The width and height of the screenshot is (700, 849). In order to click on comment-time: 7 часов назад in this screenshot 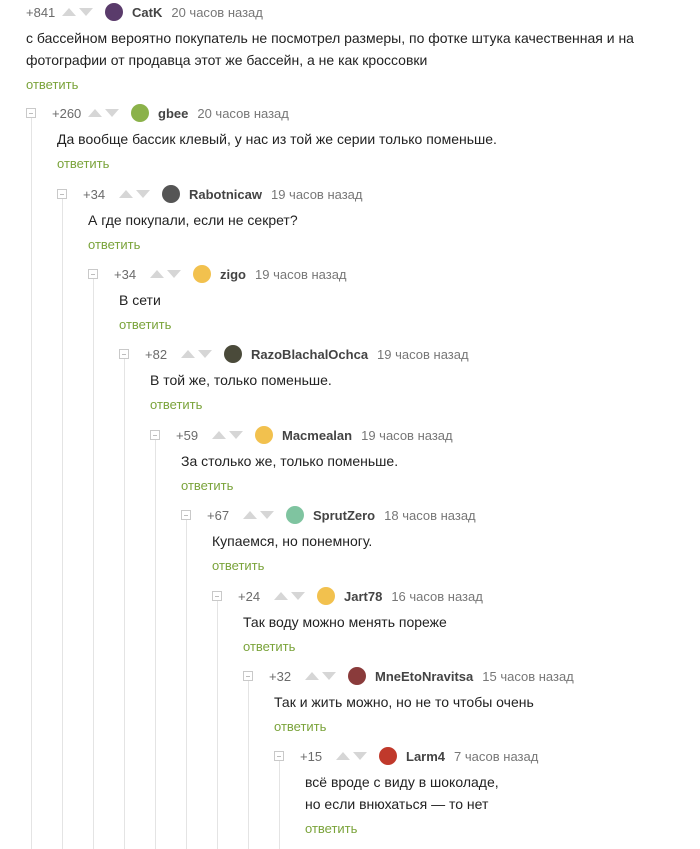, I will do `click(496, 756)`.